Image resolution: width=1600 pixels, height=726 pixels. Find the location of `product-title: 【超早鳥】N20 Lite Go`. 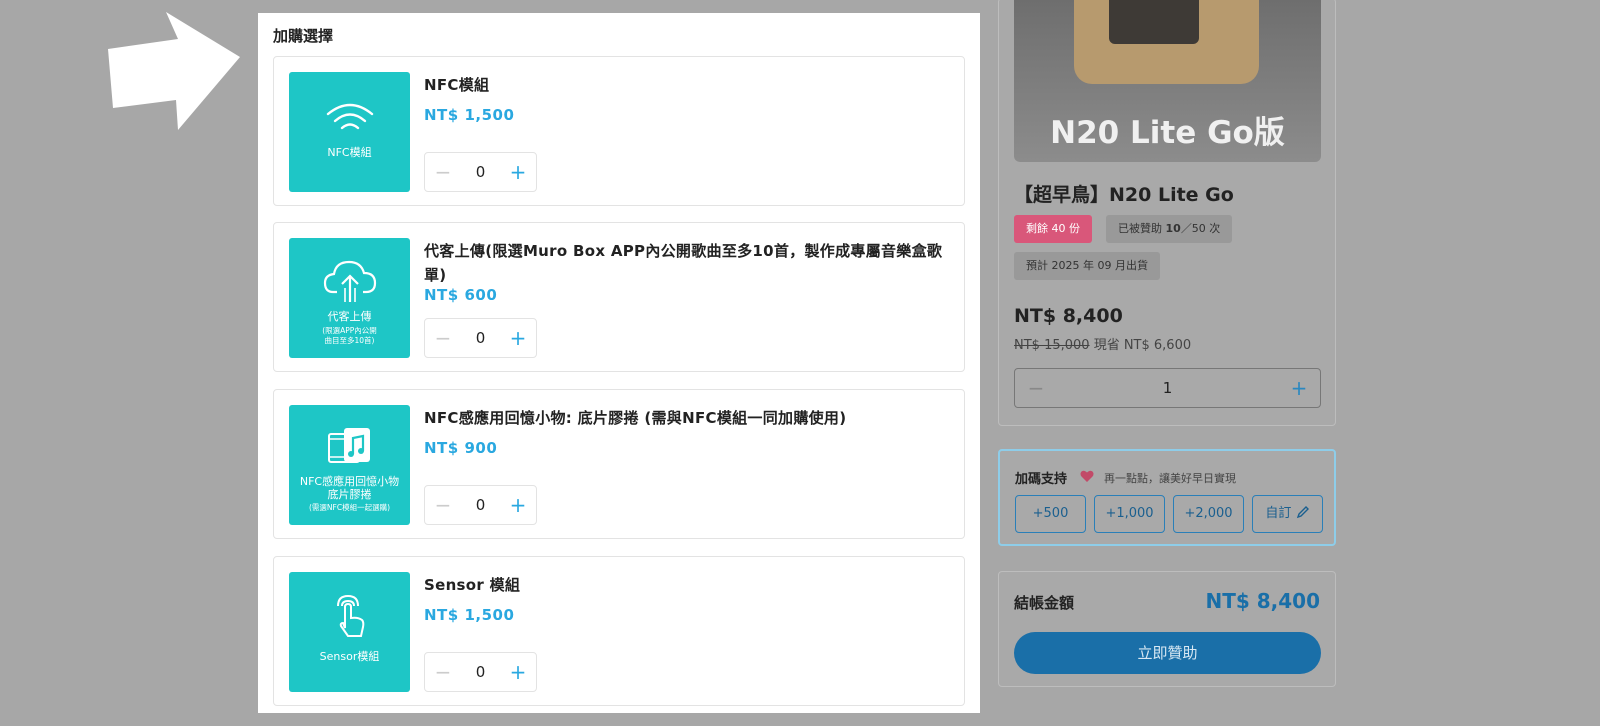

product-title: 【超早鳥】N20 Lite Go is located at coordinates (1124, 195).